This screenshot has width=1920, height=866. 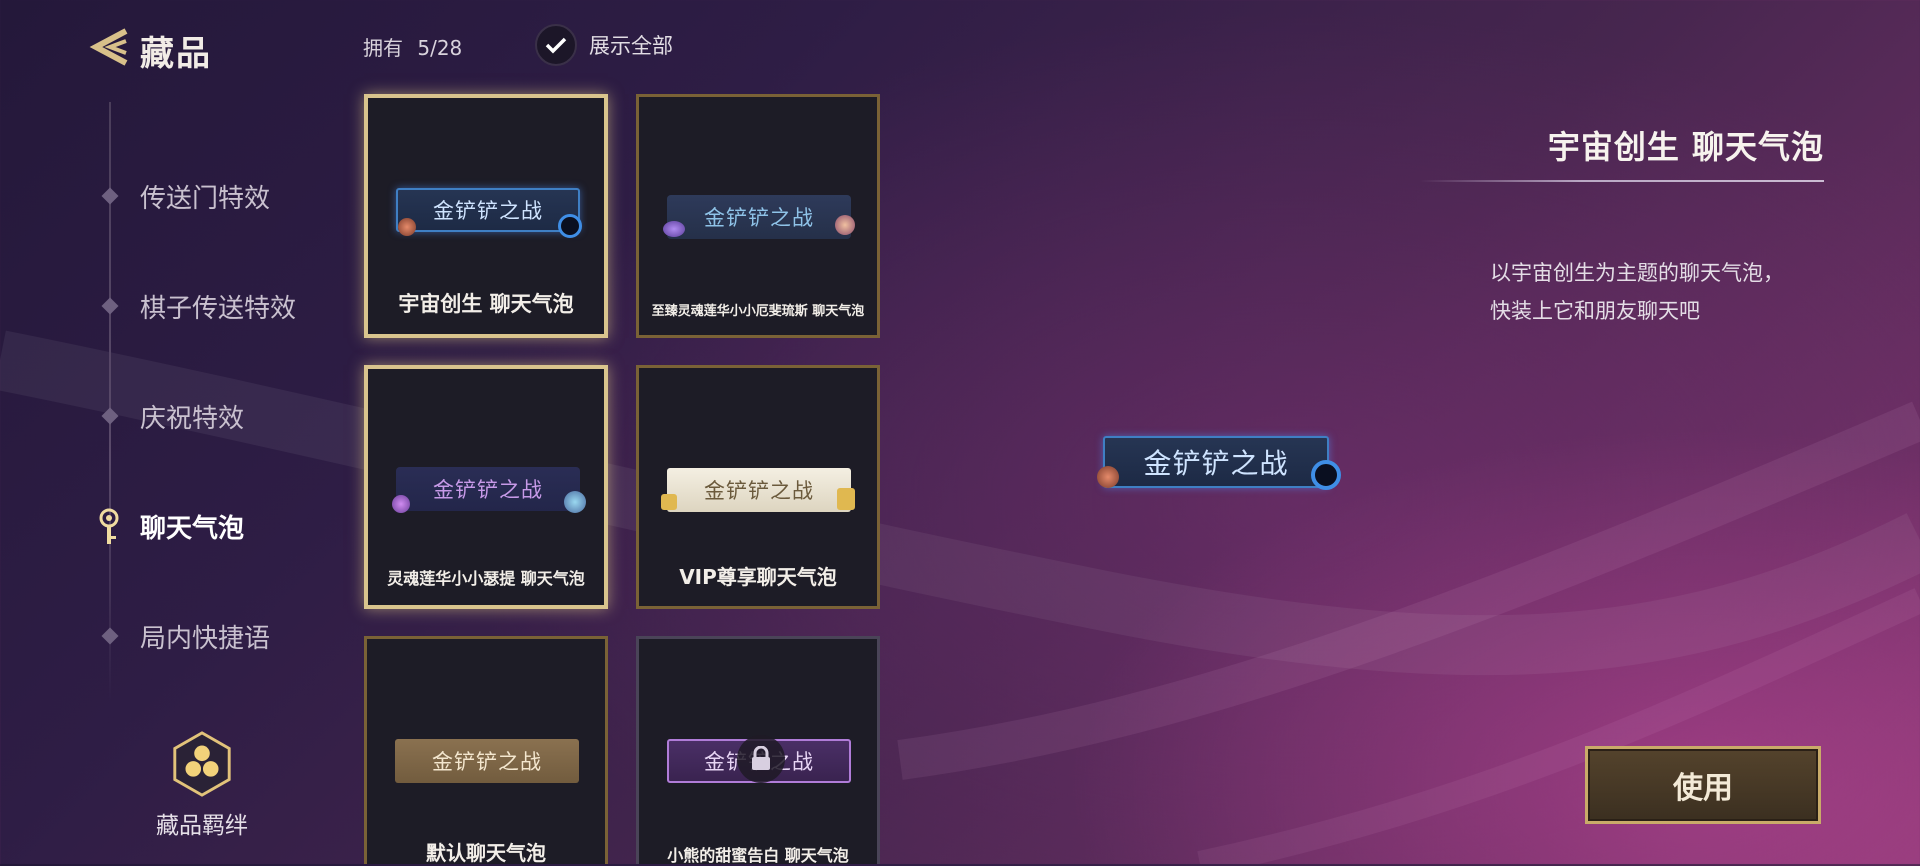 I want to click on lotus-decoration-icon, so click(x=674, y=229).